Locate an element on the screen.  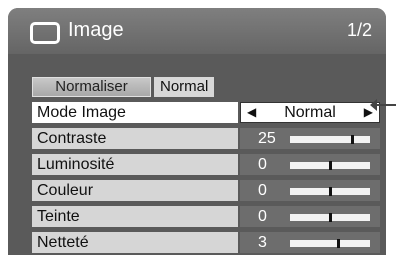
setting-label: Couleur is located at coordinates (135, 190).